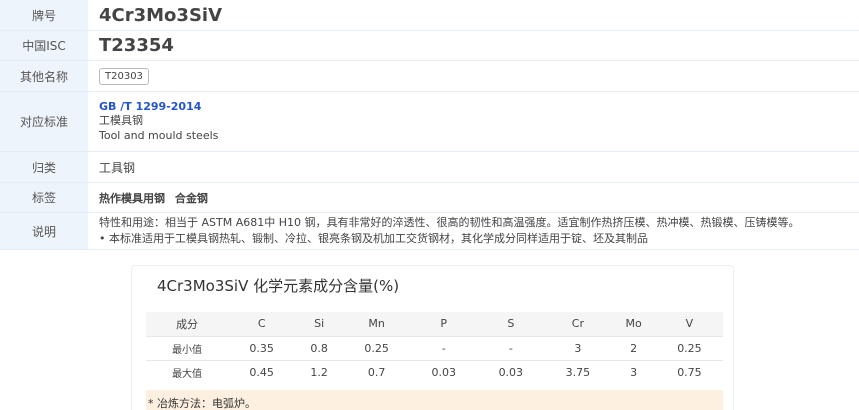 This screenshot has height=410, width=859. I want to click on table-row: 最大值 0.45 1.2 0.7 0.03 0.03 3.75 3 0.75, so click(434, 371).